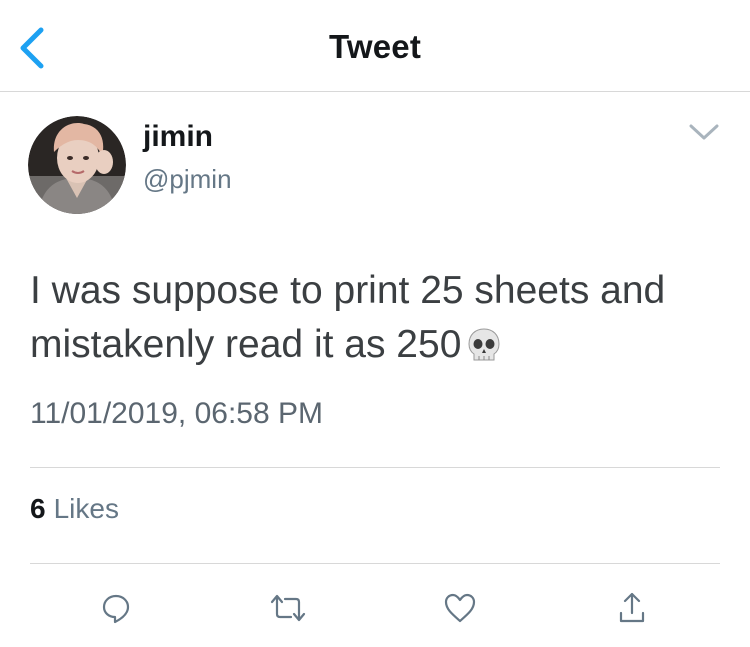 This screenshot has width=750, height=647. I want to click on reply-icon, so click(116, 609).